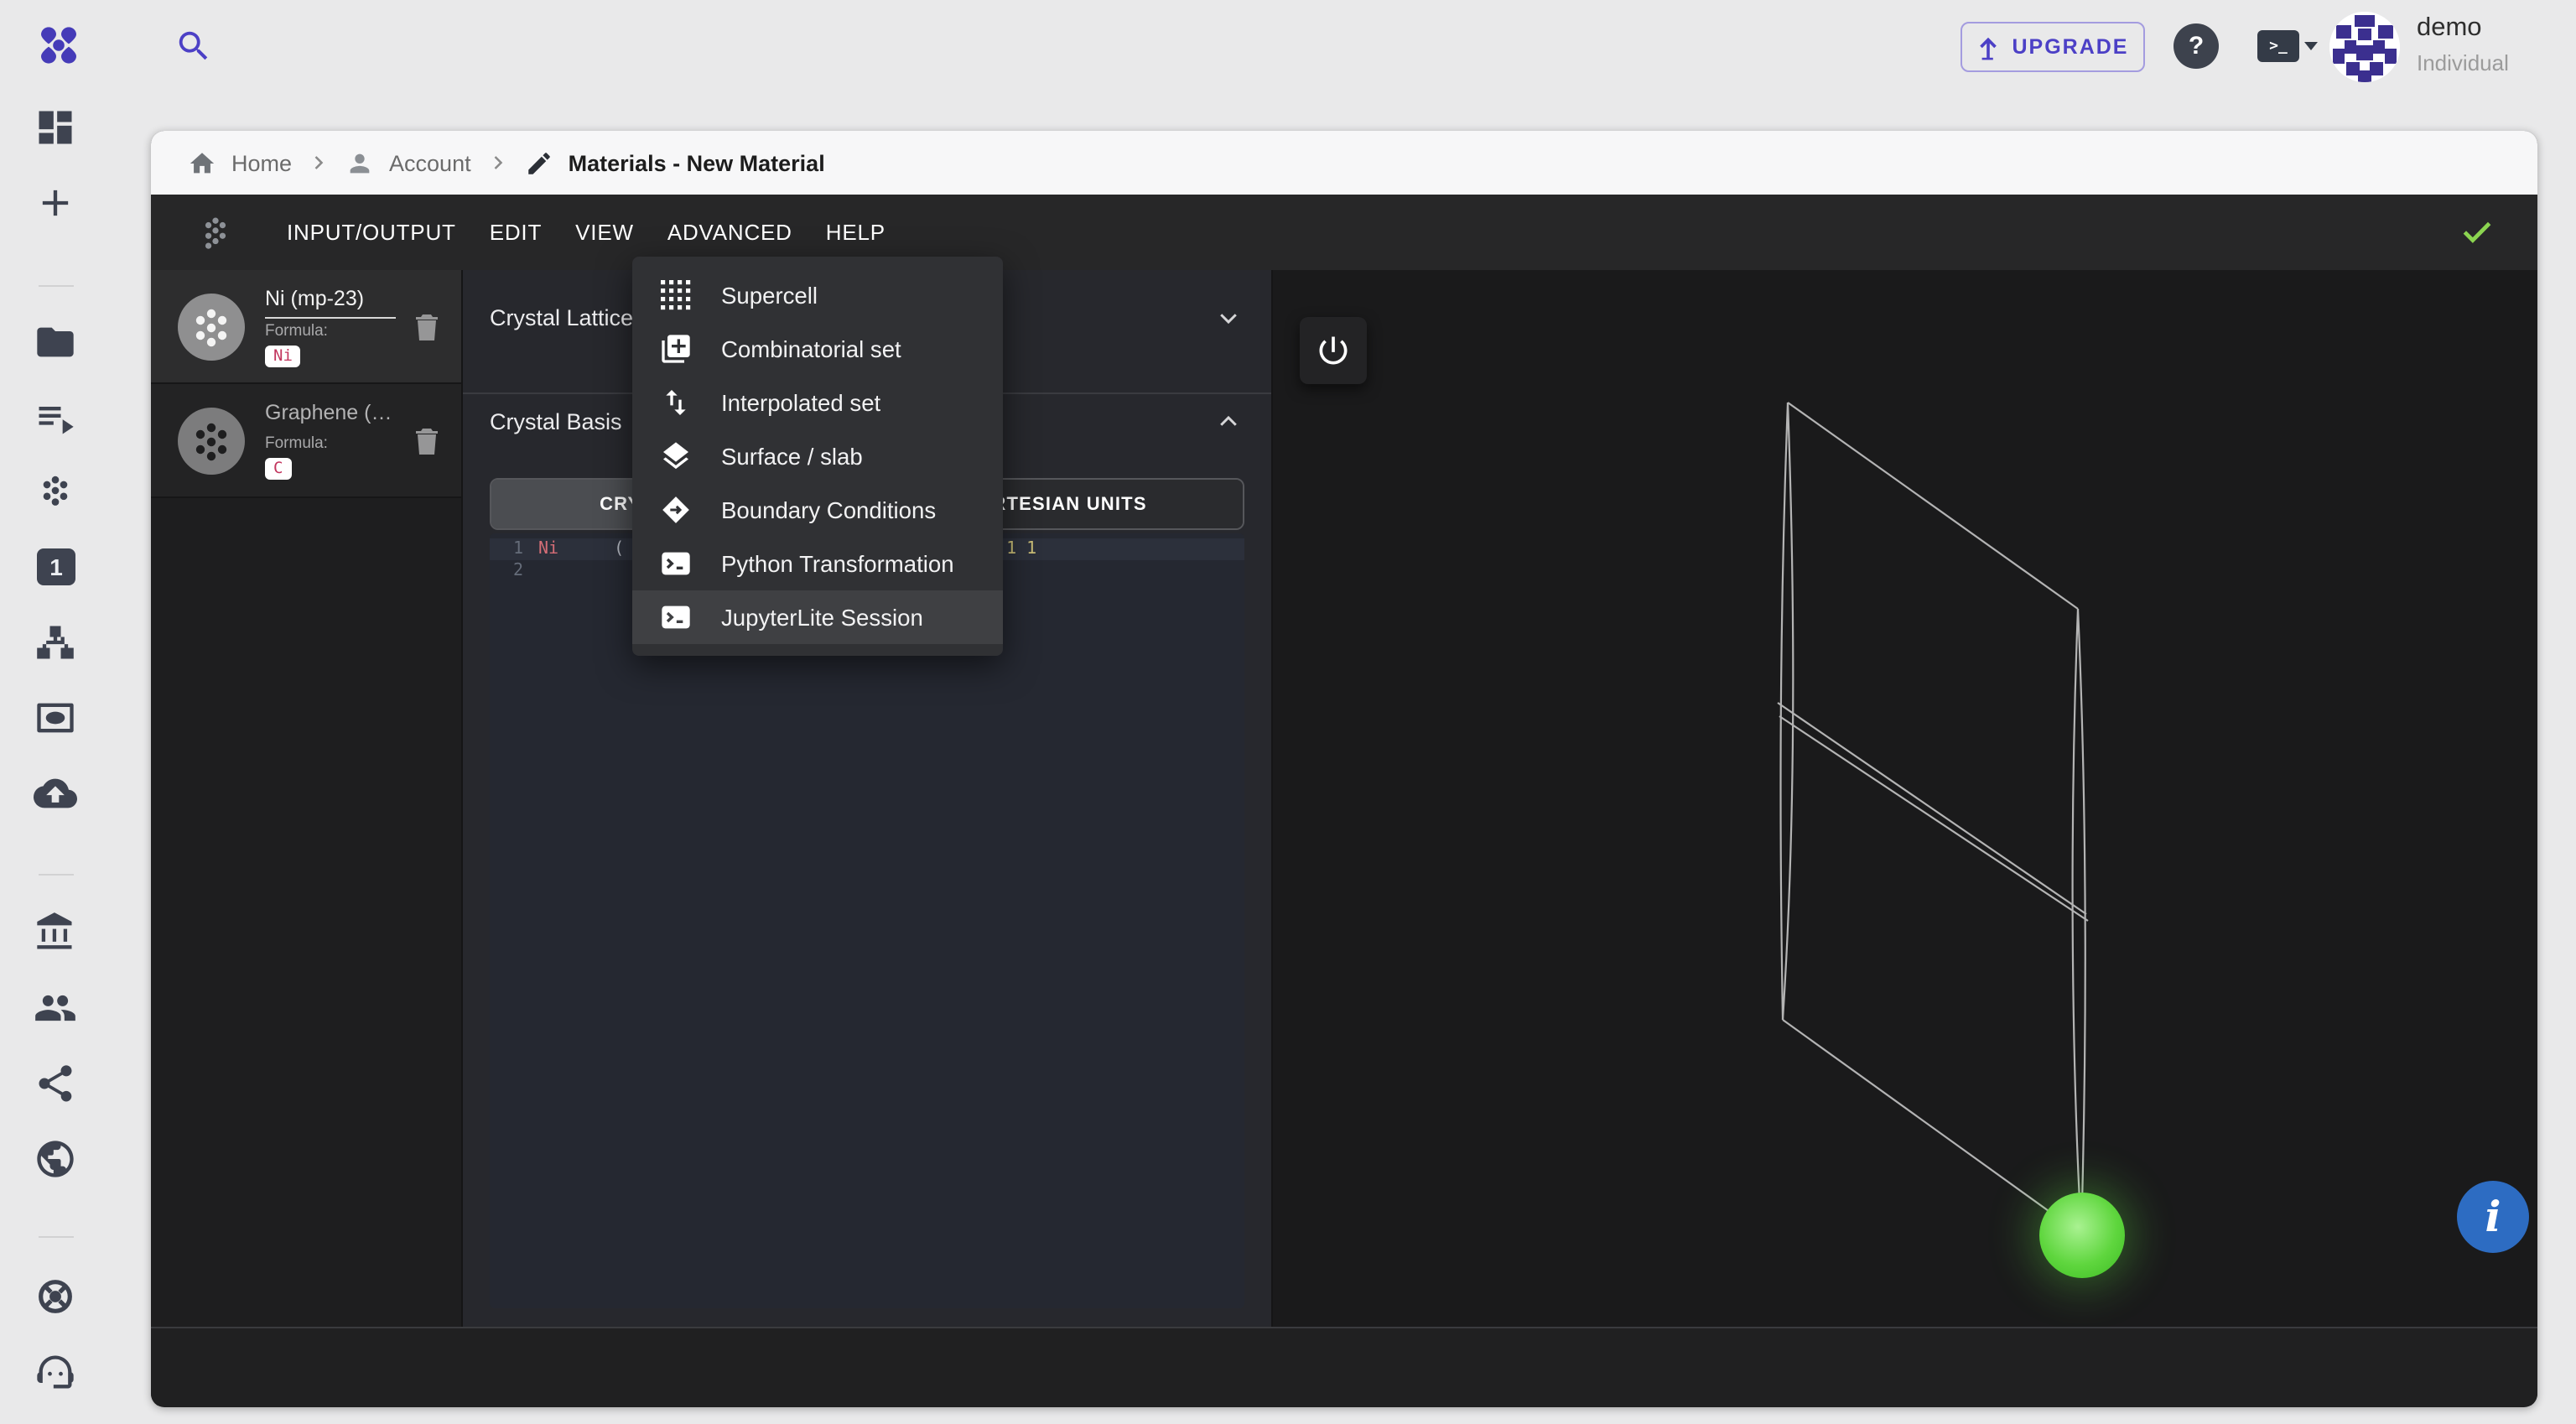 This screenshot has height=1424, width=2576. I want to click on info-icon: i, so click(2493, 1217).